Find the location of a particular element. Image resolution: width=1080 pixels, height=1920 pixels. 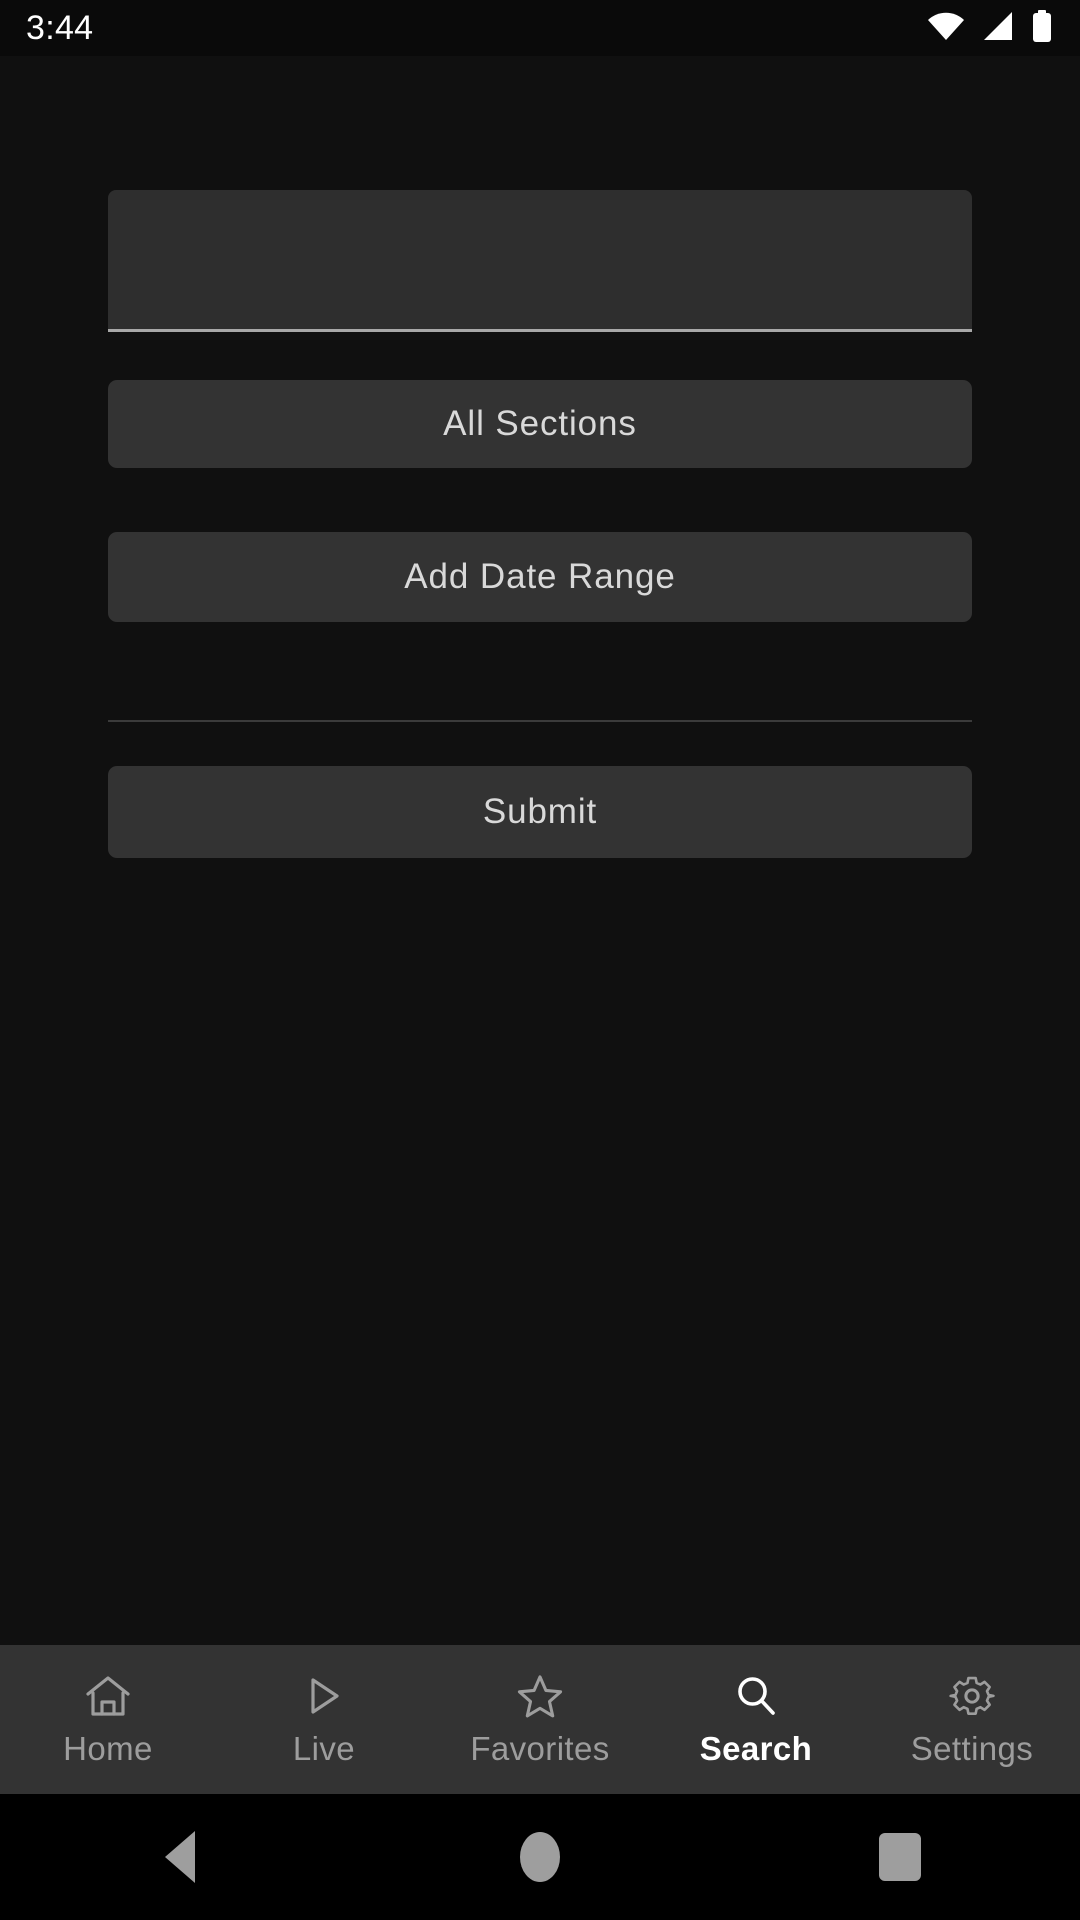

submit-button: Submit is located at coordinates (540, 812).